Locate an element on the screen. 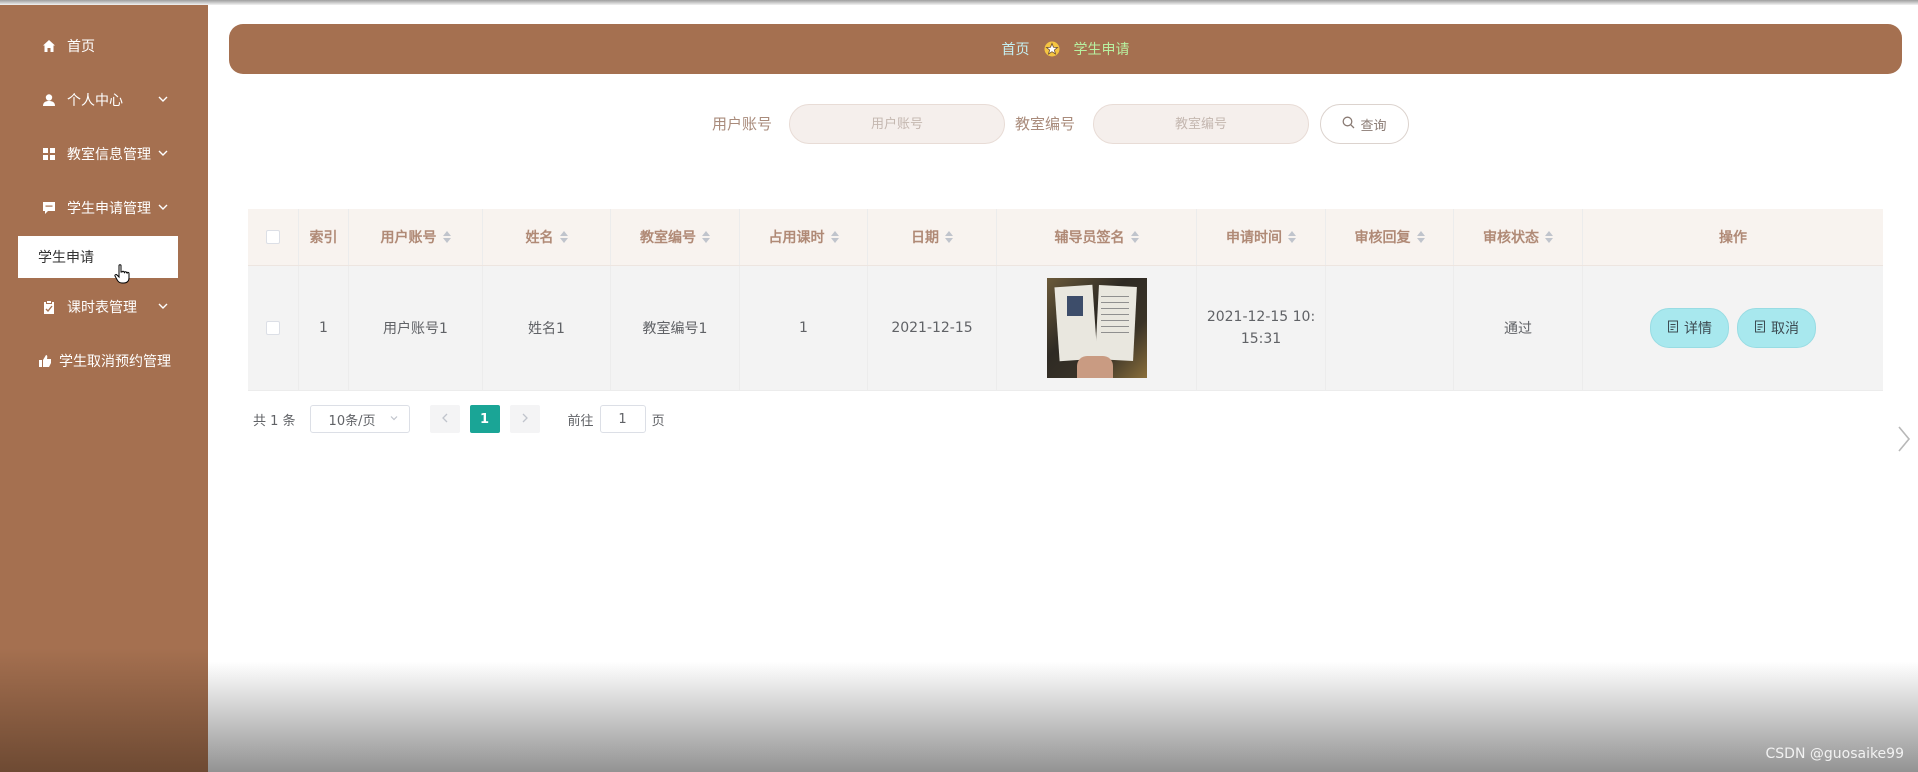 The image size is (1918, 772). pagination-total: 共 1 条 is located at coordinates (274, 421).